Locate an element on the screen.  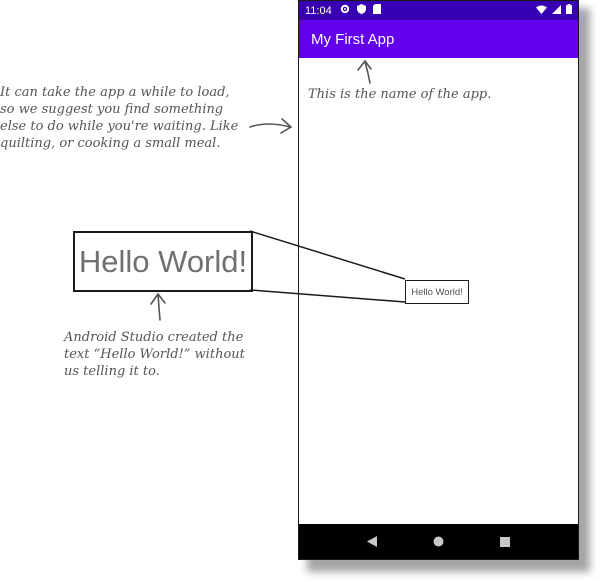
hello-world-zoom-text: Hello World! is located at coordinates (163, 261).